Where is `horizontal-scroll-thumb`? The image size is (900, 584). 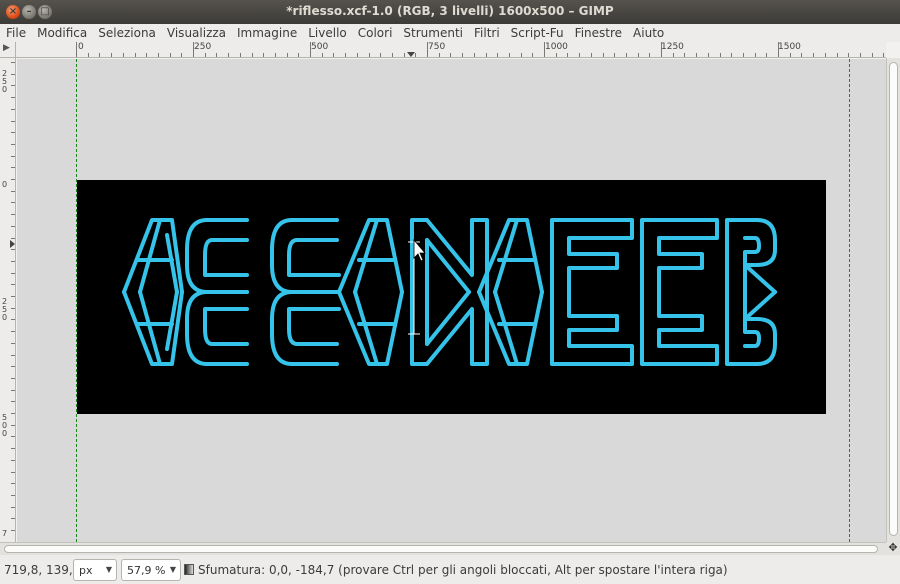 horizontal-scroll-thumb is located at coordinates (441, 549).